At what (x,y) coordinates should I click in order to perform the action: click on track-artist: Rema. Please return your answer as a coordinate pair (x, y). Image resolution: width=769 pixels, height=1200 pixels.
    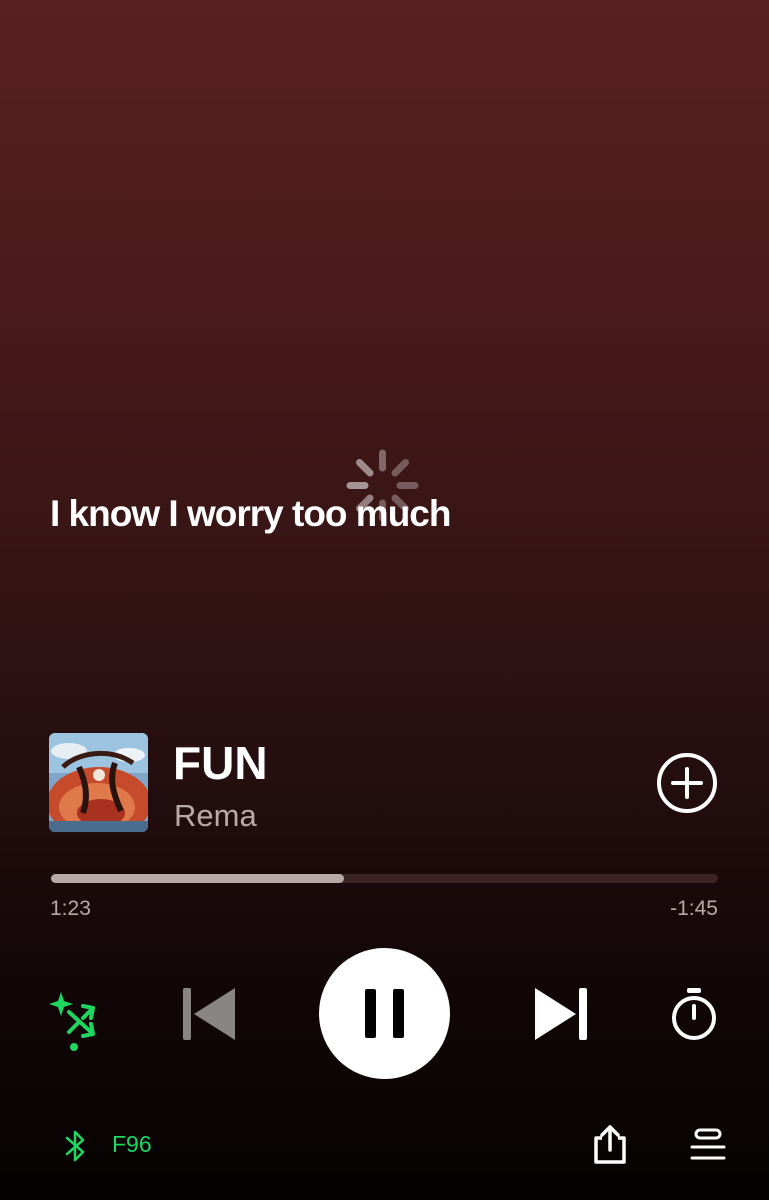
    Looking at the image, I should click on (215, 816).